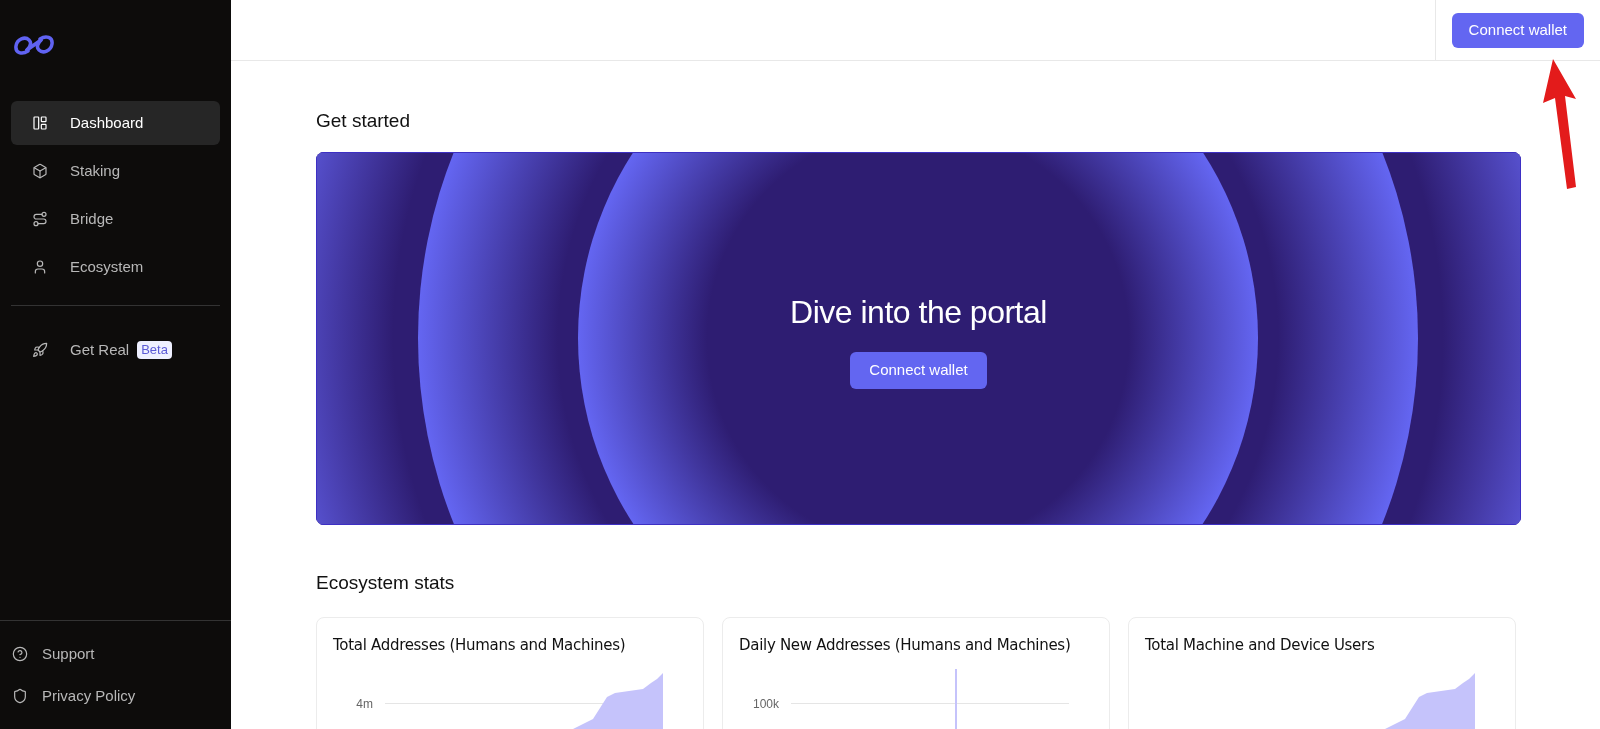  Describe the element at coordinates (115, 267) in the screenshot. I see `sidebar-item: Ecosystem` at that location.